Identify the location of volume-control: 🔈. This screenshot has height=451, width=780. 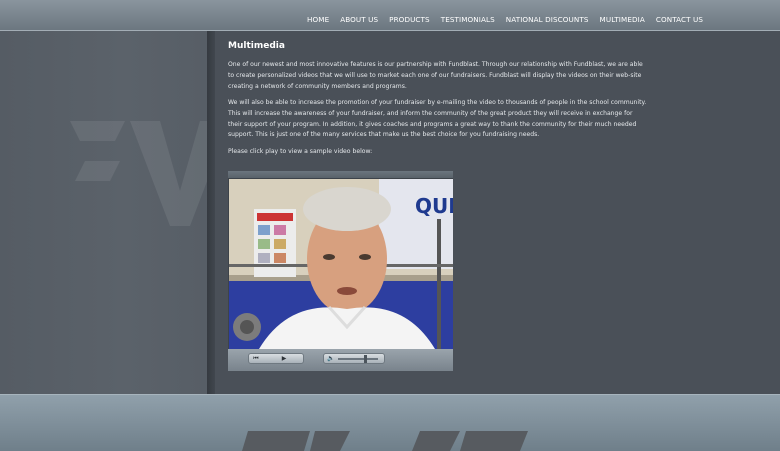
(354, 358).